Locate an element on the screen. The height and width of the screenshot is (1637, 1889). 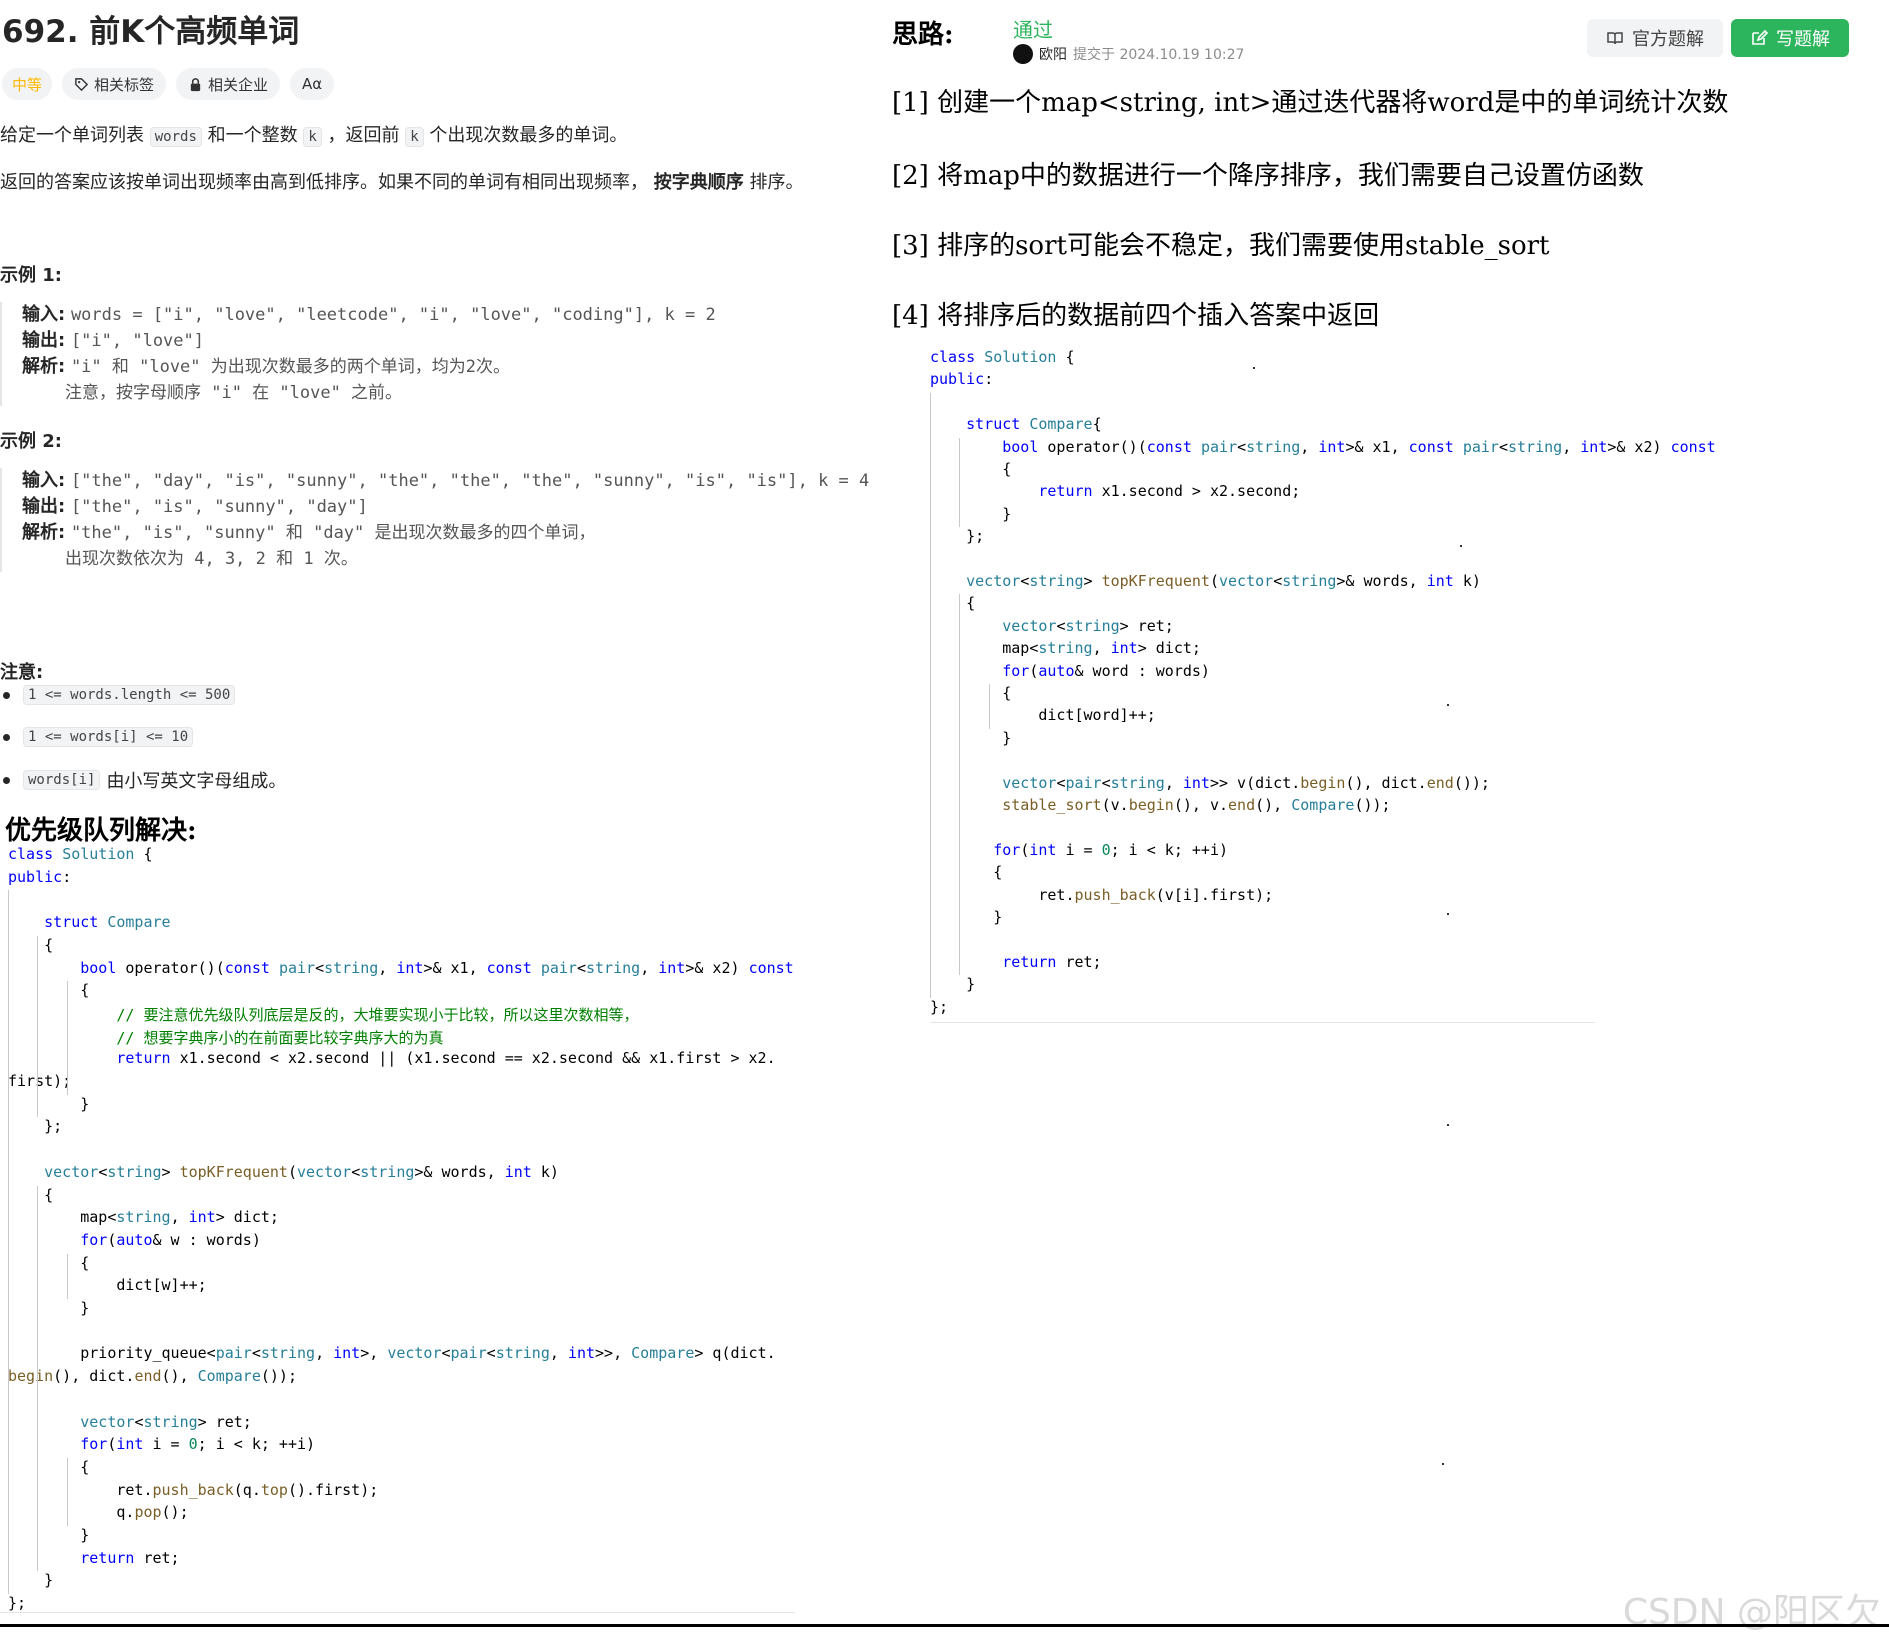
divider is located at coordinates (397, 1612).